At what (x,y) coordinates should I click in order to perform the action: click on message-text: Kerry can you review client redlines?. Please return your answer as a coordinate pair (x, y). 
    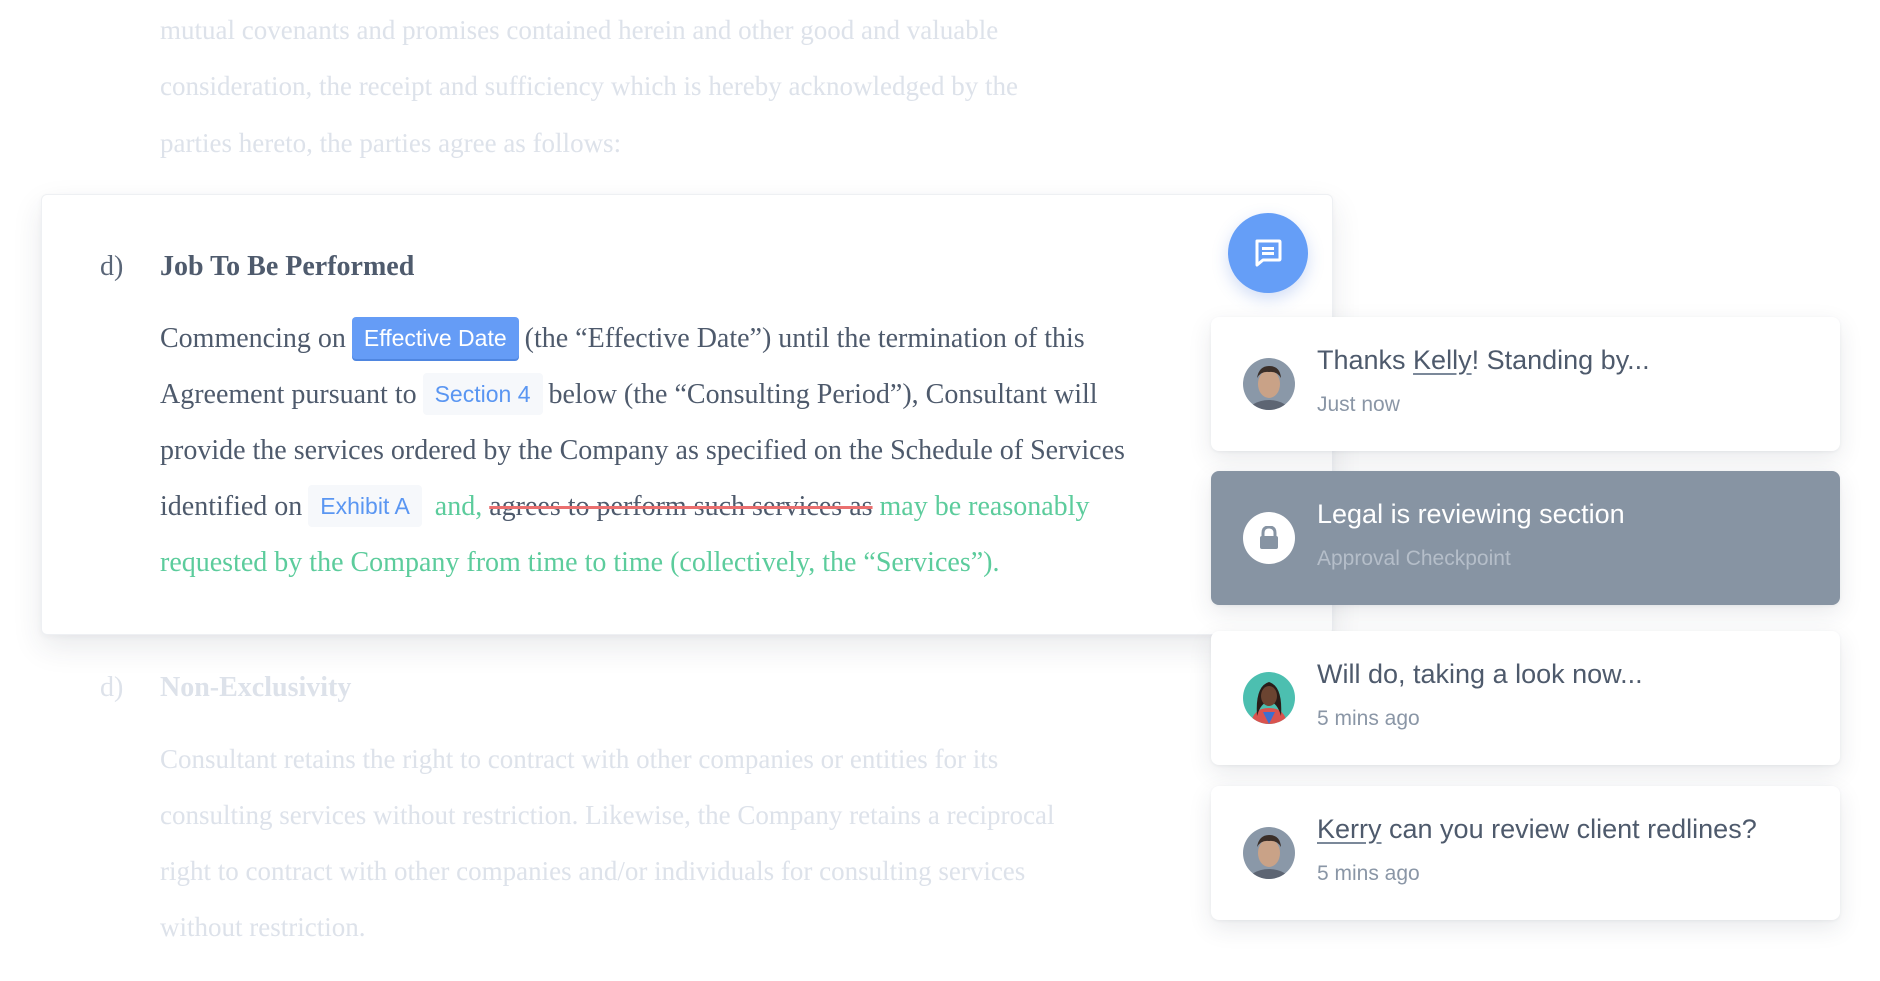
    Looking at the image, I should click on (1537, 829).